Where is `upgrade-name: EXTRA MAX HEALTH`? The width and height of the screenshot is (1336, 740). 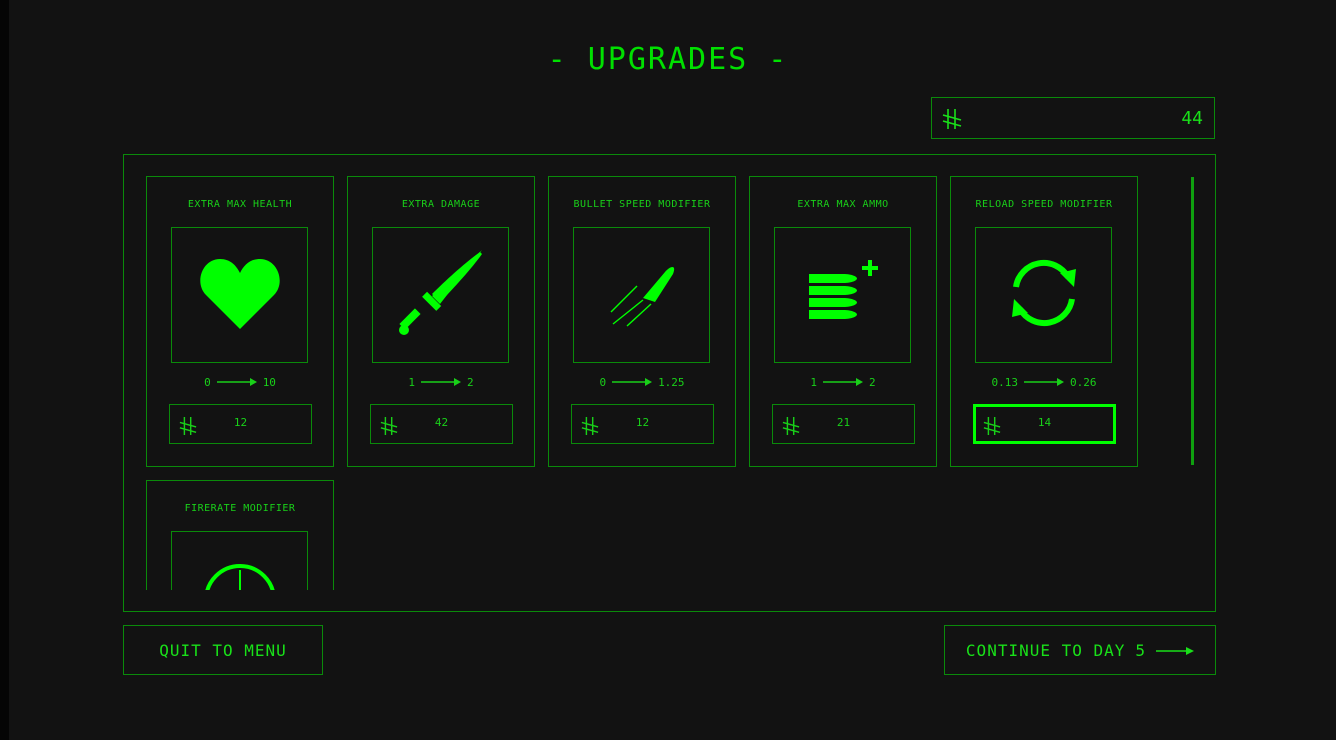
upgrade-name: EXTRA MAX HEALTH is located at coordinates (240, 204).